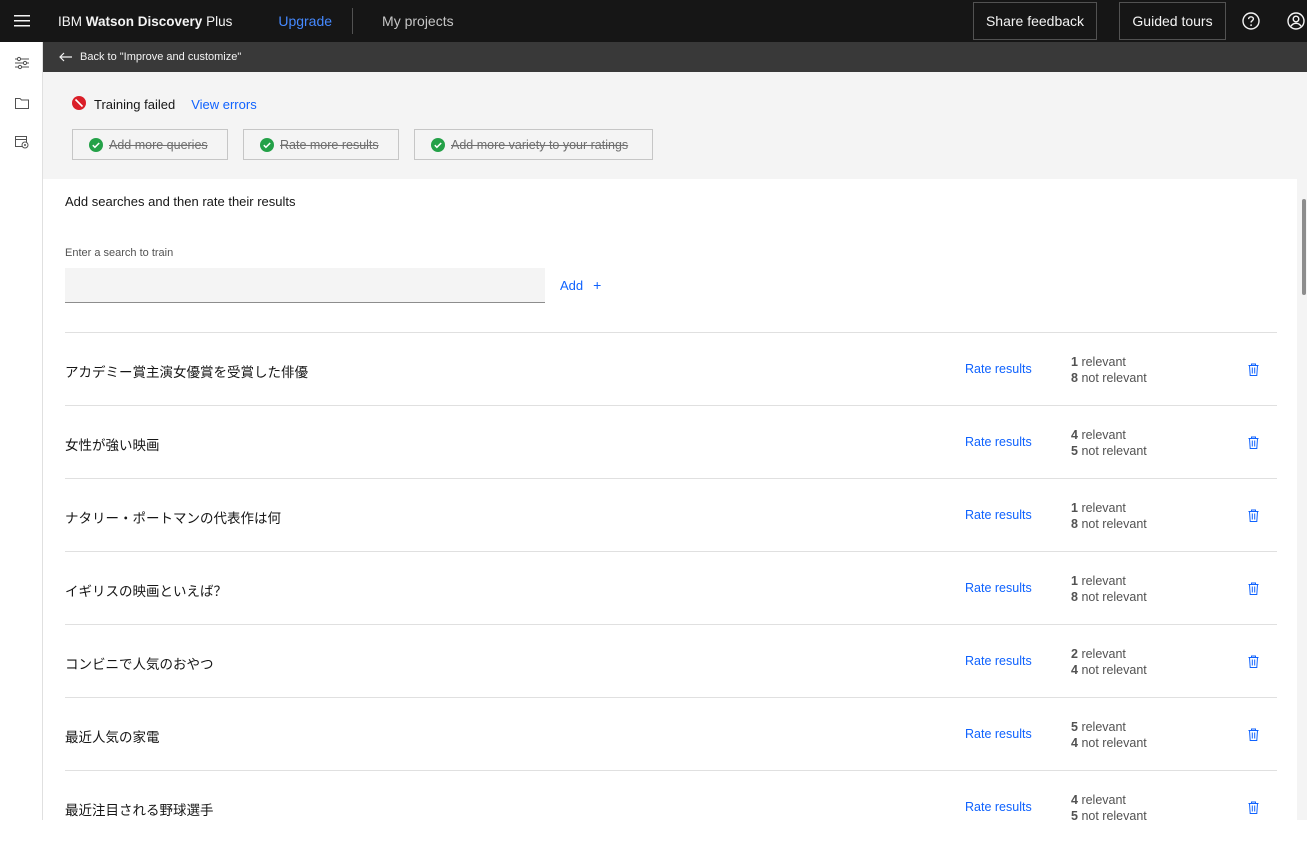  I want to click on upgrade-link: Upgrade, so click(305, 21).